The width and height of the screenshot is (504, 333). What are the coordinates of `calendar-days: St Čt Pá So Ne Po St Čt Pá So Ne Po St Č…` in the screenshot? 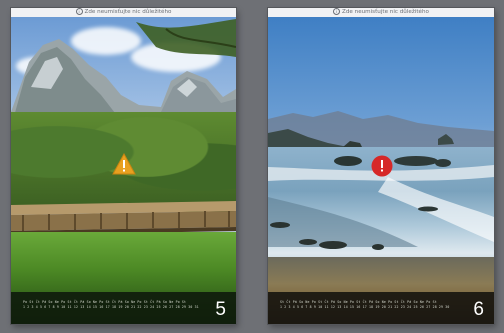 It's located at (366, 305).